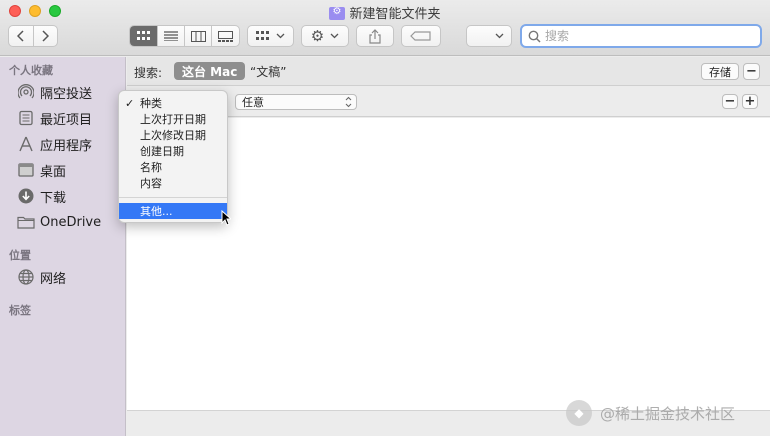  What do you see at coordinates (173, 183) in the screenshot?
I see `menu-item-contents: 内容` at bounding box center [173, 183].